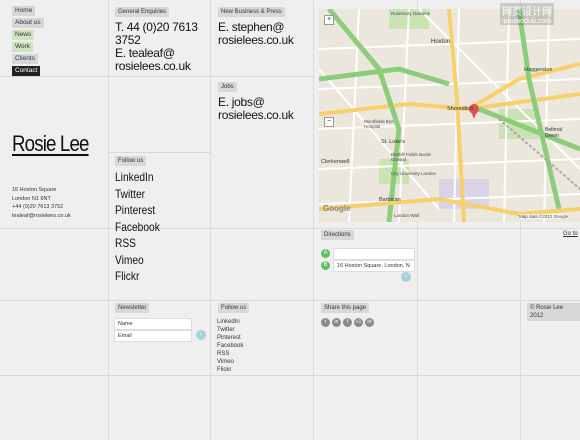  Describe the element at coordinates (137, 210) in the screenshot. I see `social-pinterest: Pinterest` at that location.